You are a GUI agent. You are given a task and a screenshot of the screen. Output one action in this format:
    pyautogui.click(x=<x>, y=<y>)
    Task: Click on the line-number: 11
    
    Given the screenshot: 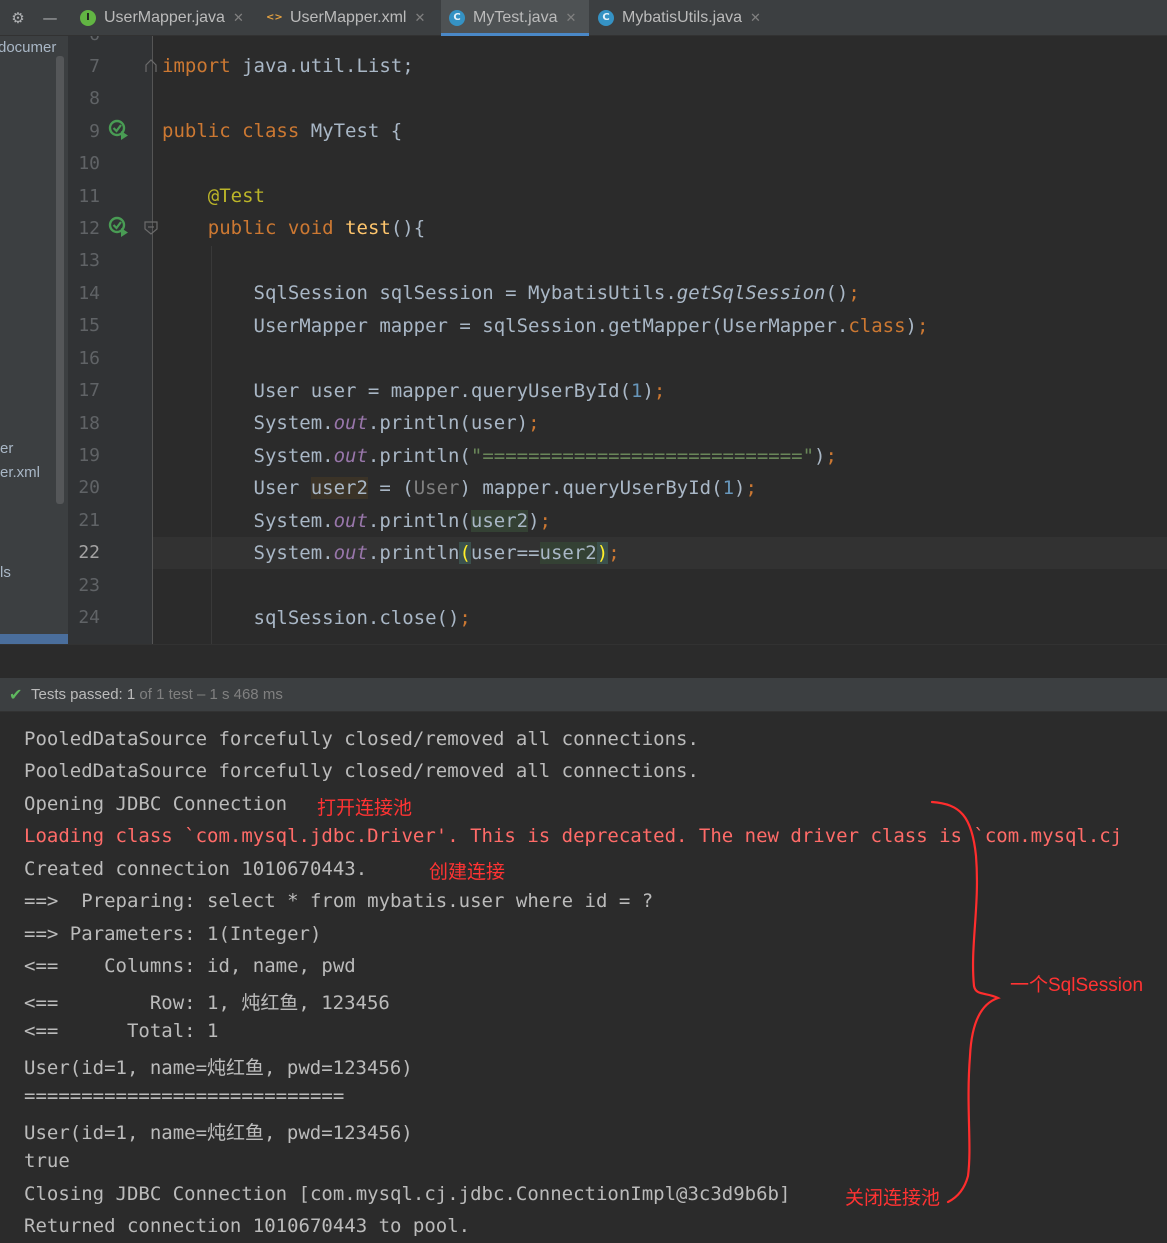 What is the action you would take?
    pyautogui.click(x=89, y=196)
    